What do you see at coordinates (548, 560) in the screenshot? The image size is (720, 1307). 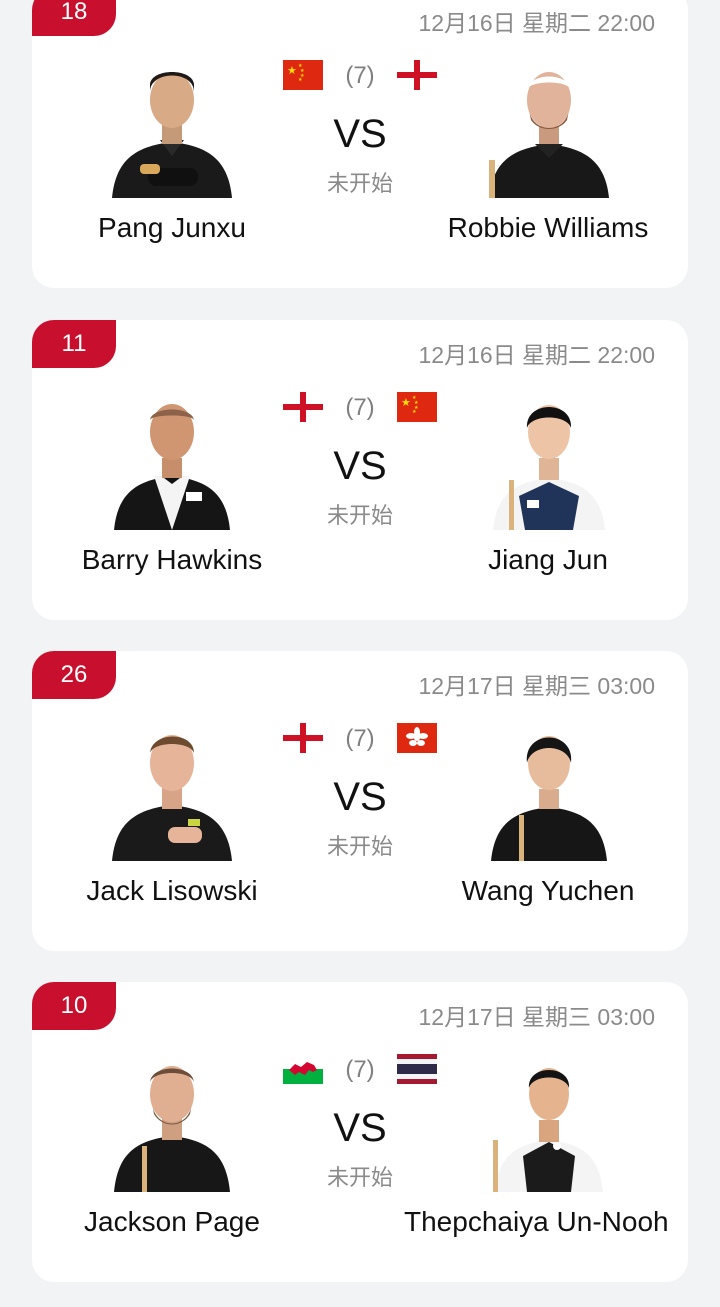 I see `player-name-right: Jiang Jun` at bounding box center [548, 560].